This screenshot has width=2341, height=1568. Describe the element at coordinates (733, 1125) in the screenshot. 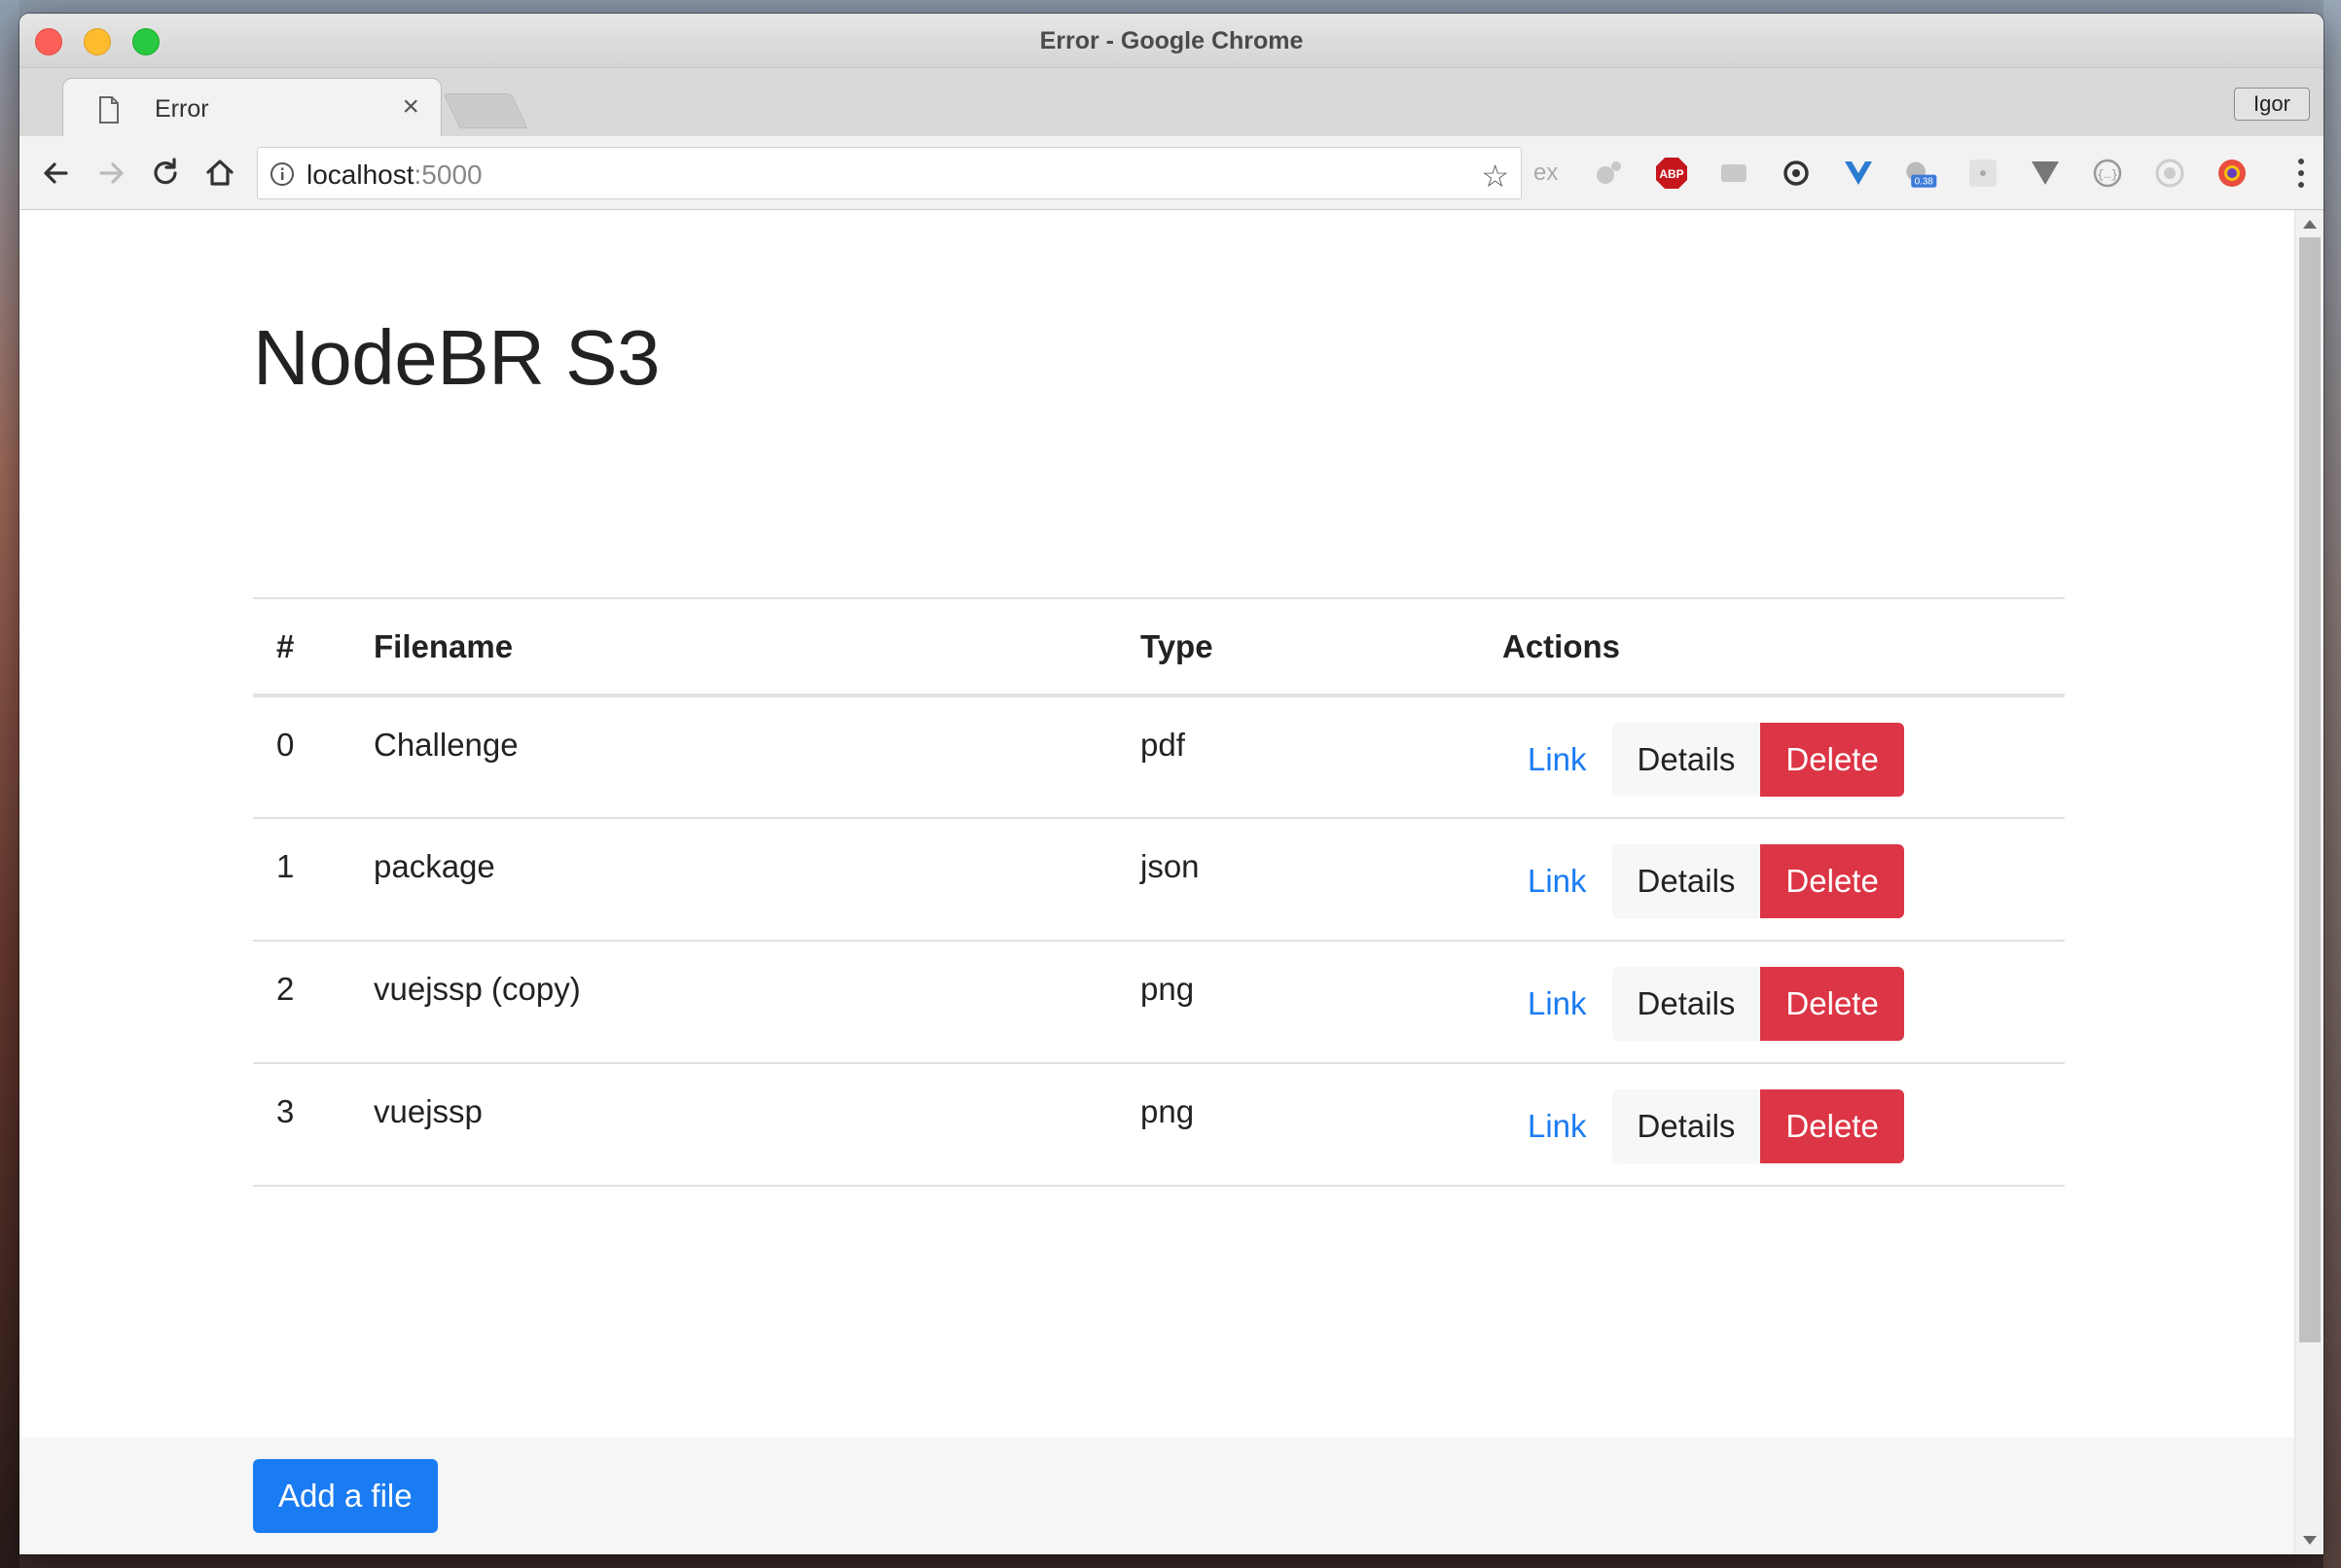

I see `row-filename: vuejssp` at that location.